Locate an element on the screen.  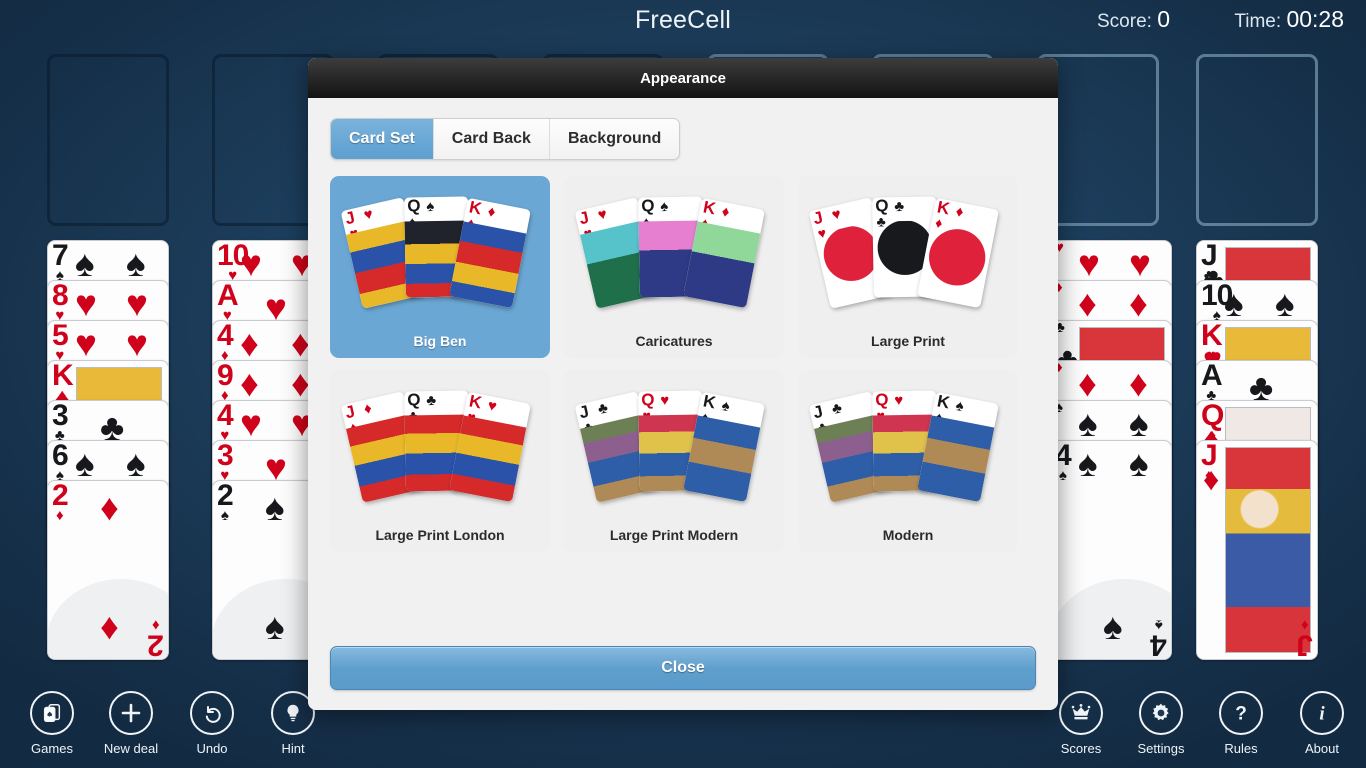
card-corner-index: 7 ♠ is located at coordinates (60, 261).